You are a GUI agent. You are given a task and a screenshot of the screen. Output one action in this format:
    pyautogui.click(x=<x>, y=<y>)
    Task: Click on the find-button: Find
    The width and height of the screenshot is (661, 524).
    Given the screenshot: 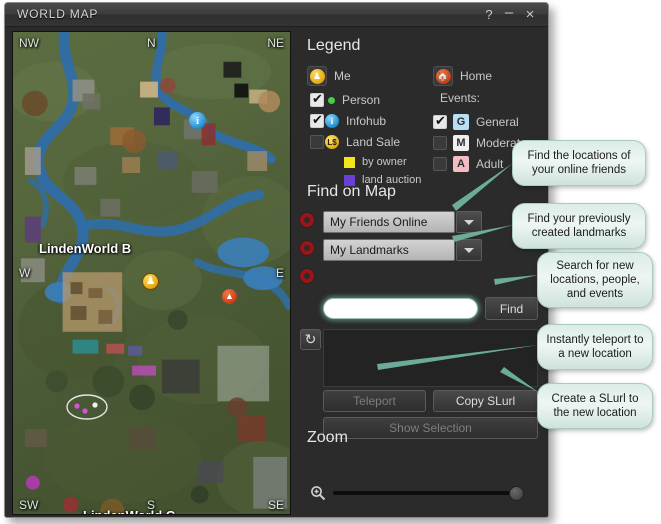 What is the action you would take?
    pyautogui.click(x=511, y=308)
    